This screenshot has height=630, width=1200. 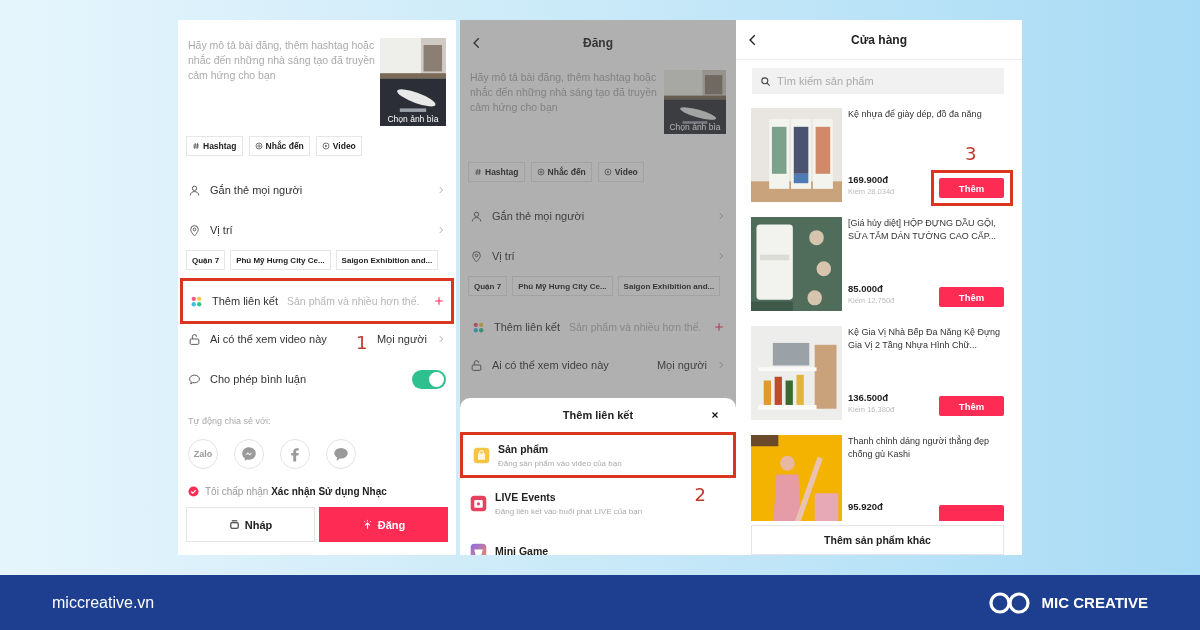 What do you see at coordinates (341, 454) in the screenshot?
I see `chat-bubble-icon` at bounding box center [341, 454].